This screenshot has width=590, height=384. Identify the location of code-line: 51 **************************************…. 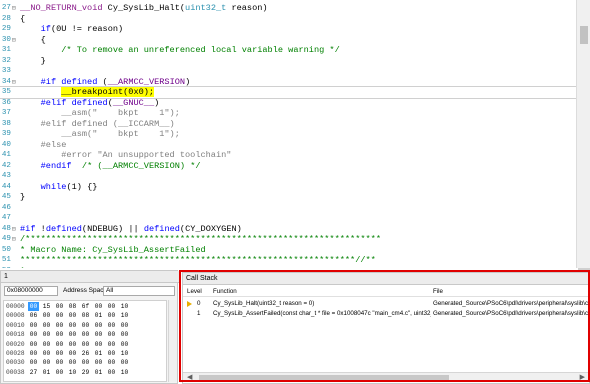
(288, 260).